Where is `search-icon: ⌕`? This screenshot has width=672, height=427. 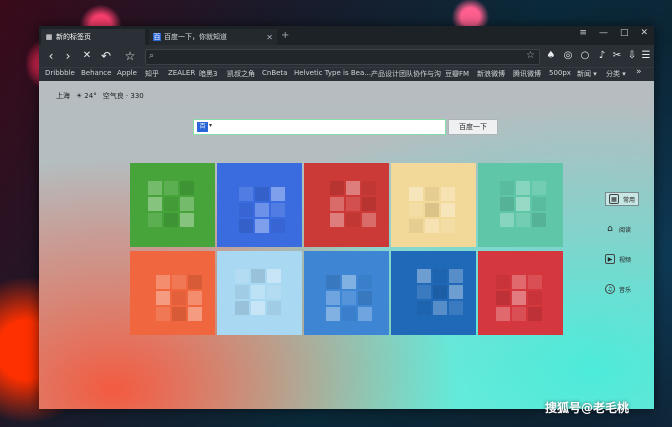 search-icon: ⌕ is located at coordinates (152, 56).